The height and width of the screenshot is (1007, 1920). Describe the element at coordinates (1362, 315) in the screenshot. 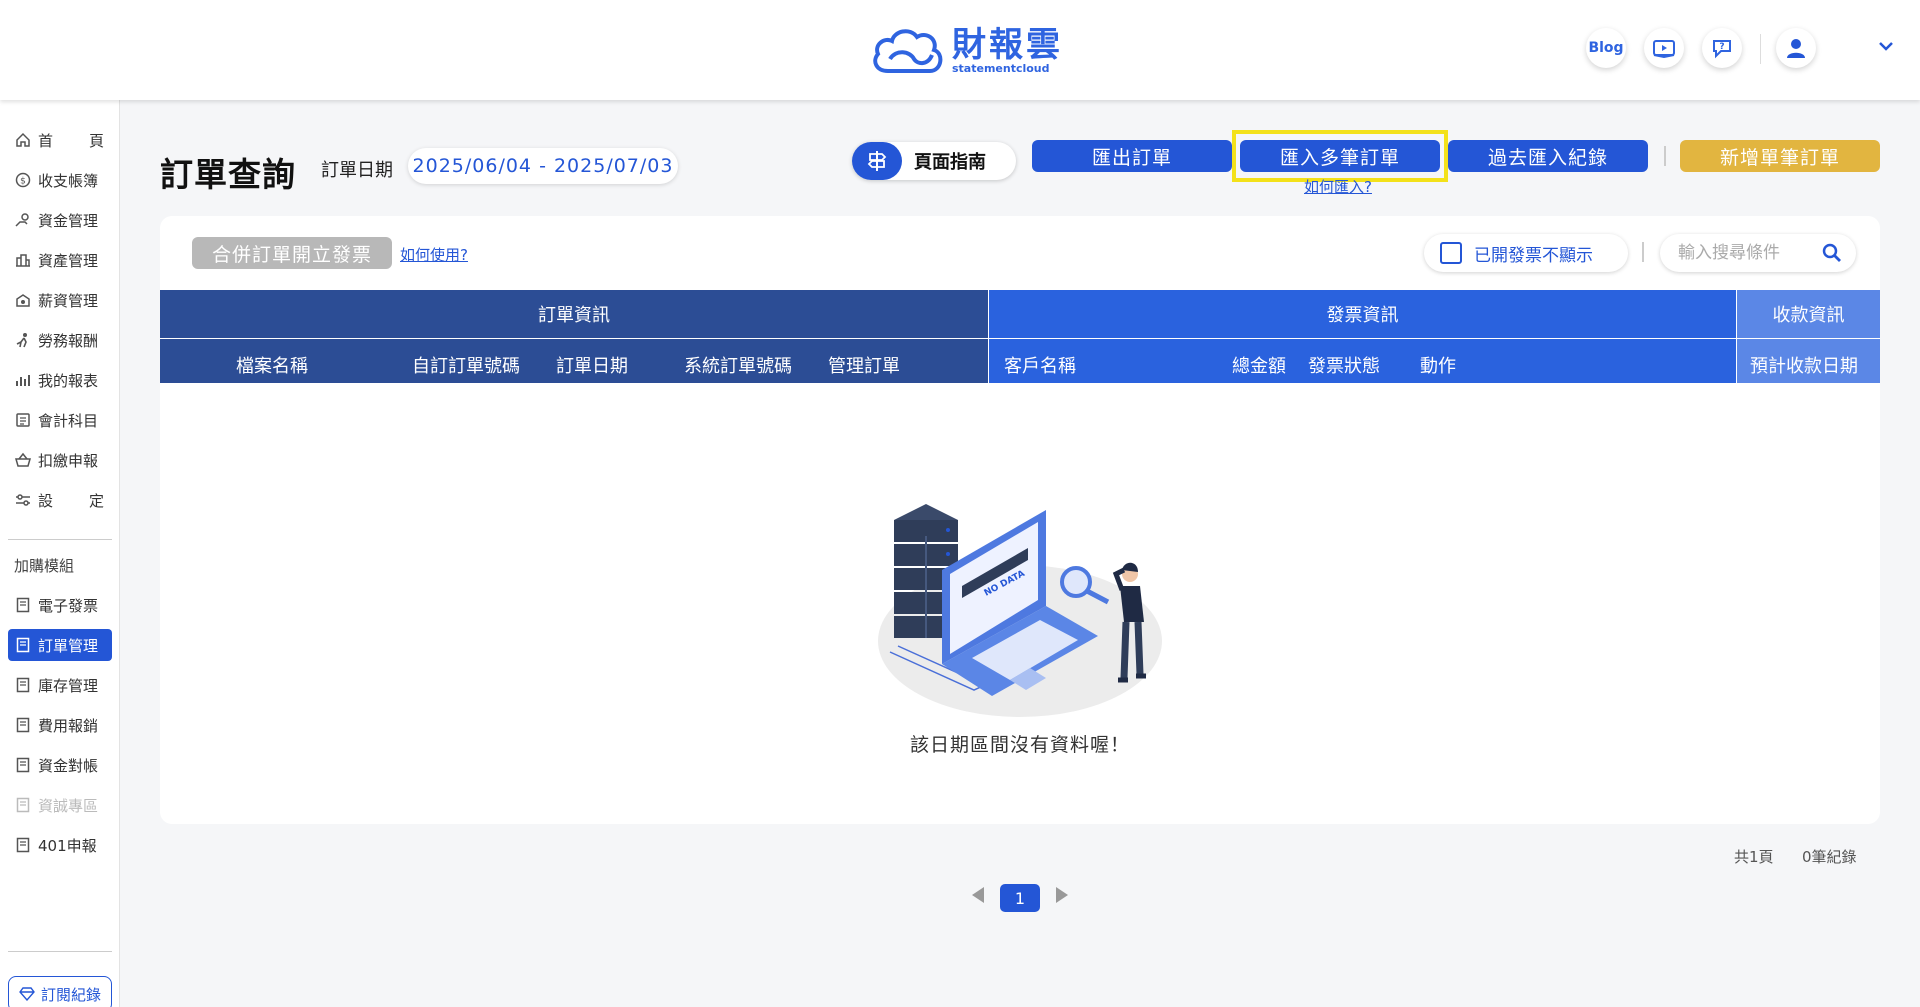

I see `group-label: 發票資訊` at that location.